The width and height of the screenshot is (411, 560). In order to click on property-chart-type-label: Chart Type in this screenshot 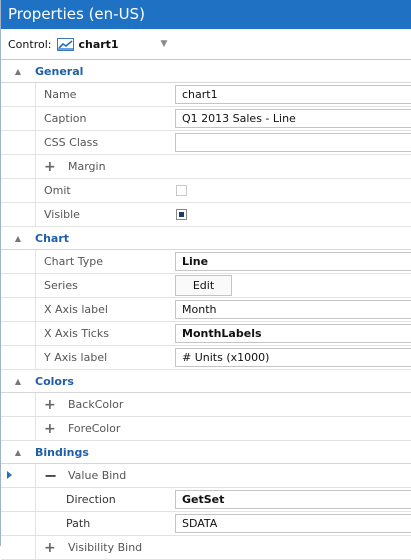, I will do `click(105, 261)`.